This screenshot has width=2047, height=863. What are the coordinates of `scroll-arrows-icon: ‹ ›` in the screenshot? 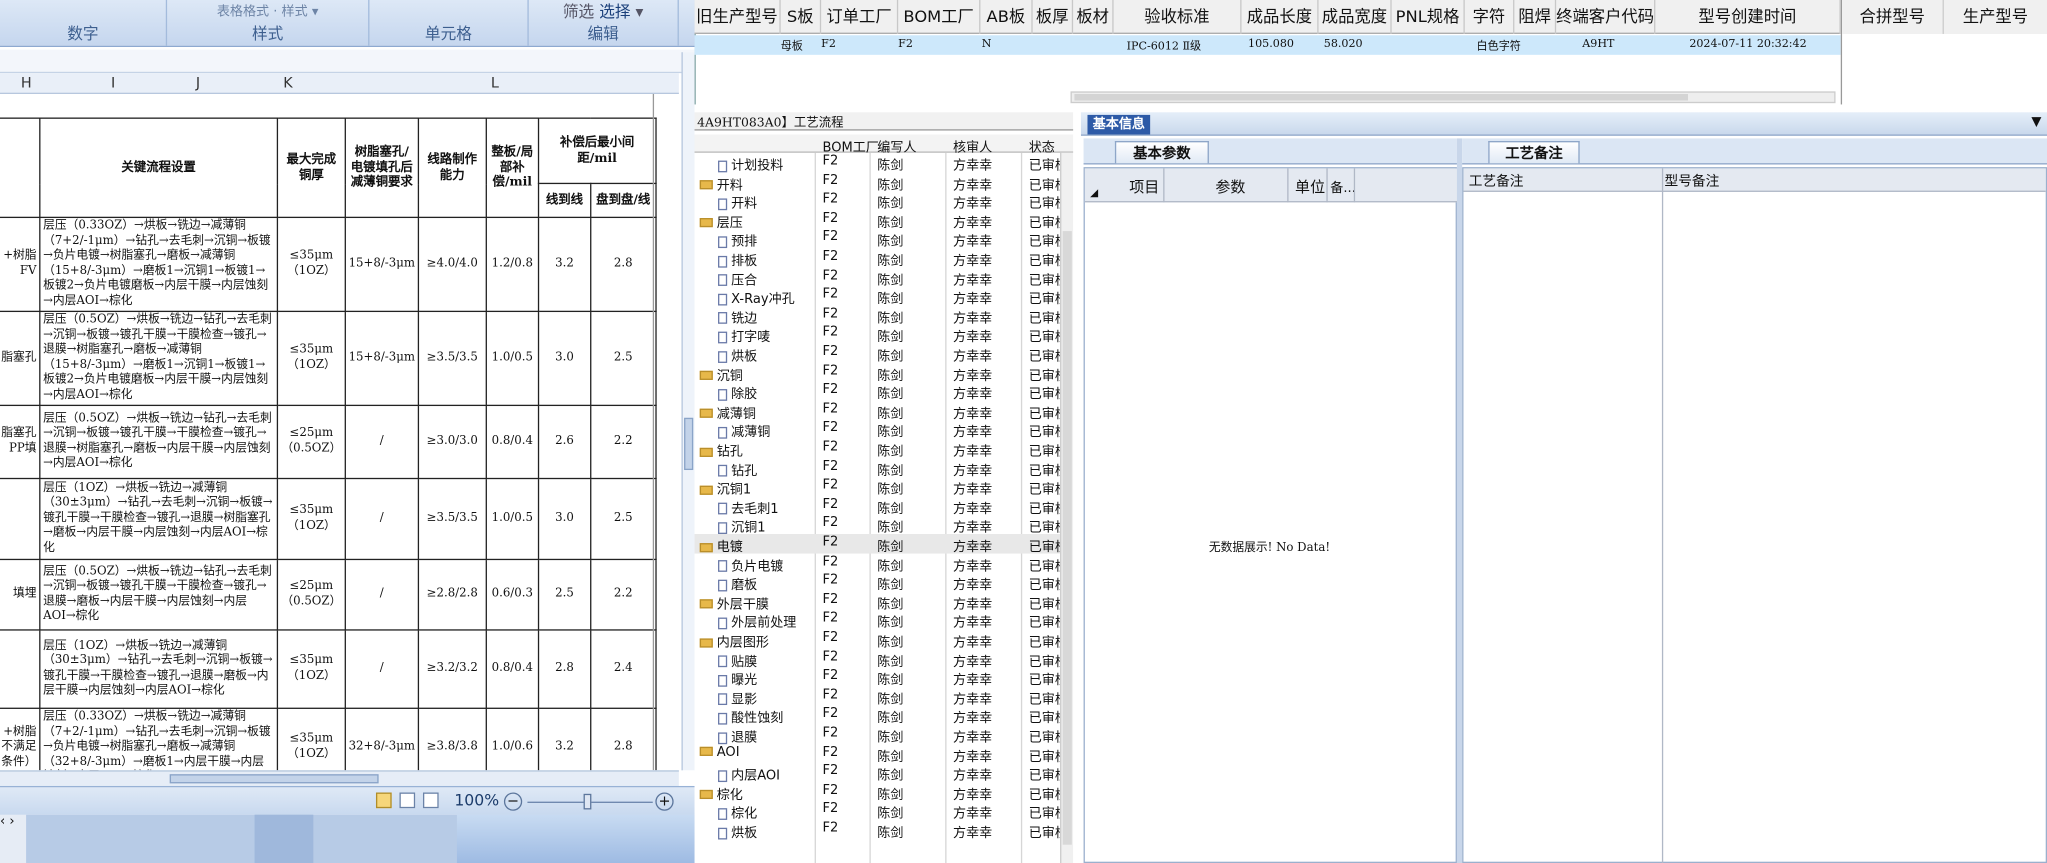 It's located at (13, 838).